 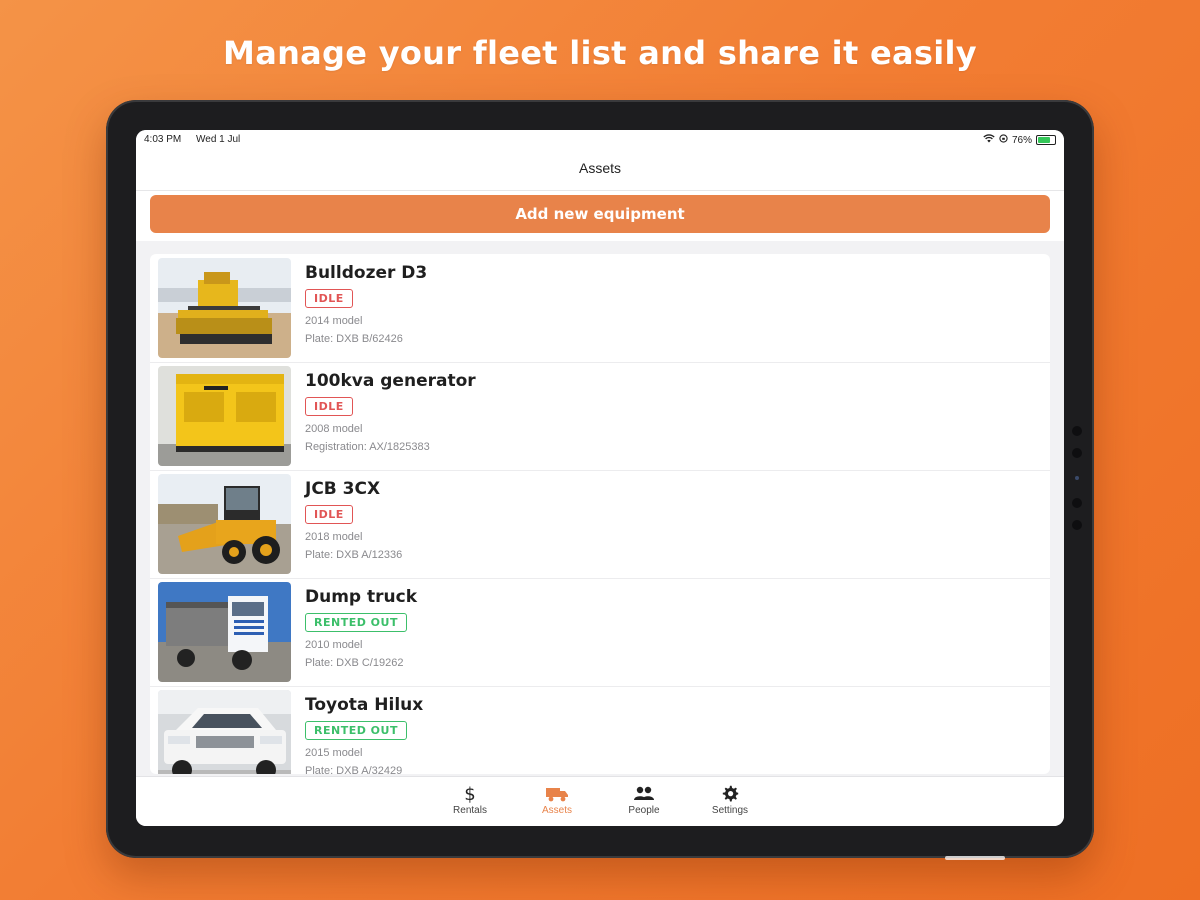 I want to click on tab-label: Rentals, so click(x=470, y=810).